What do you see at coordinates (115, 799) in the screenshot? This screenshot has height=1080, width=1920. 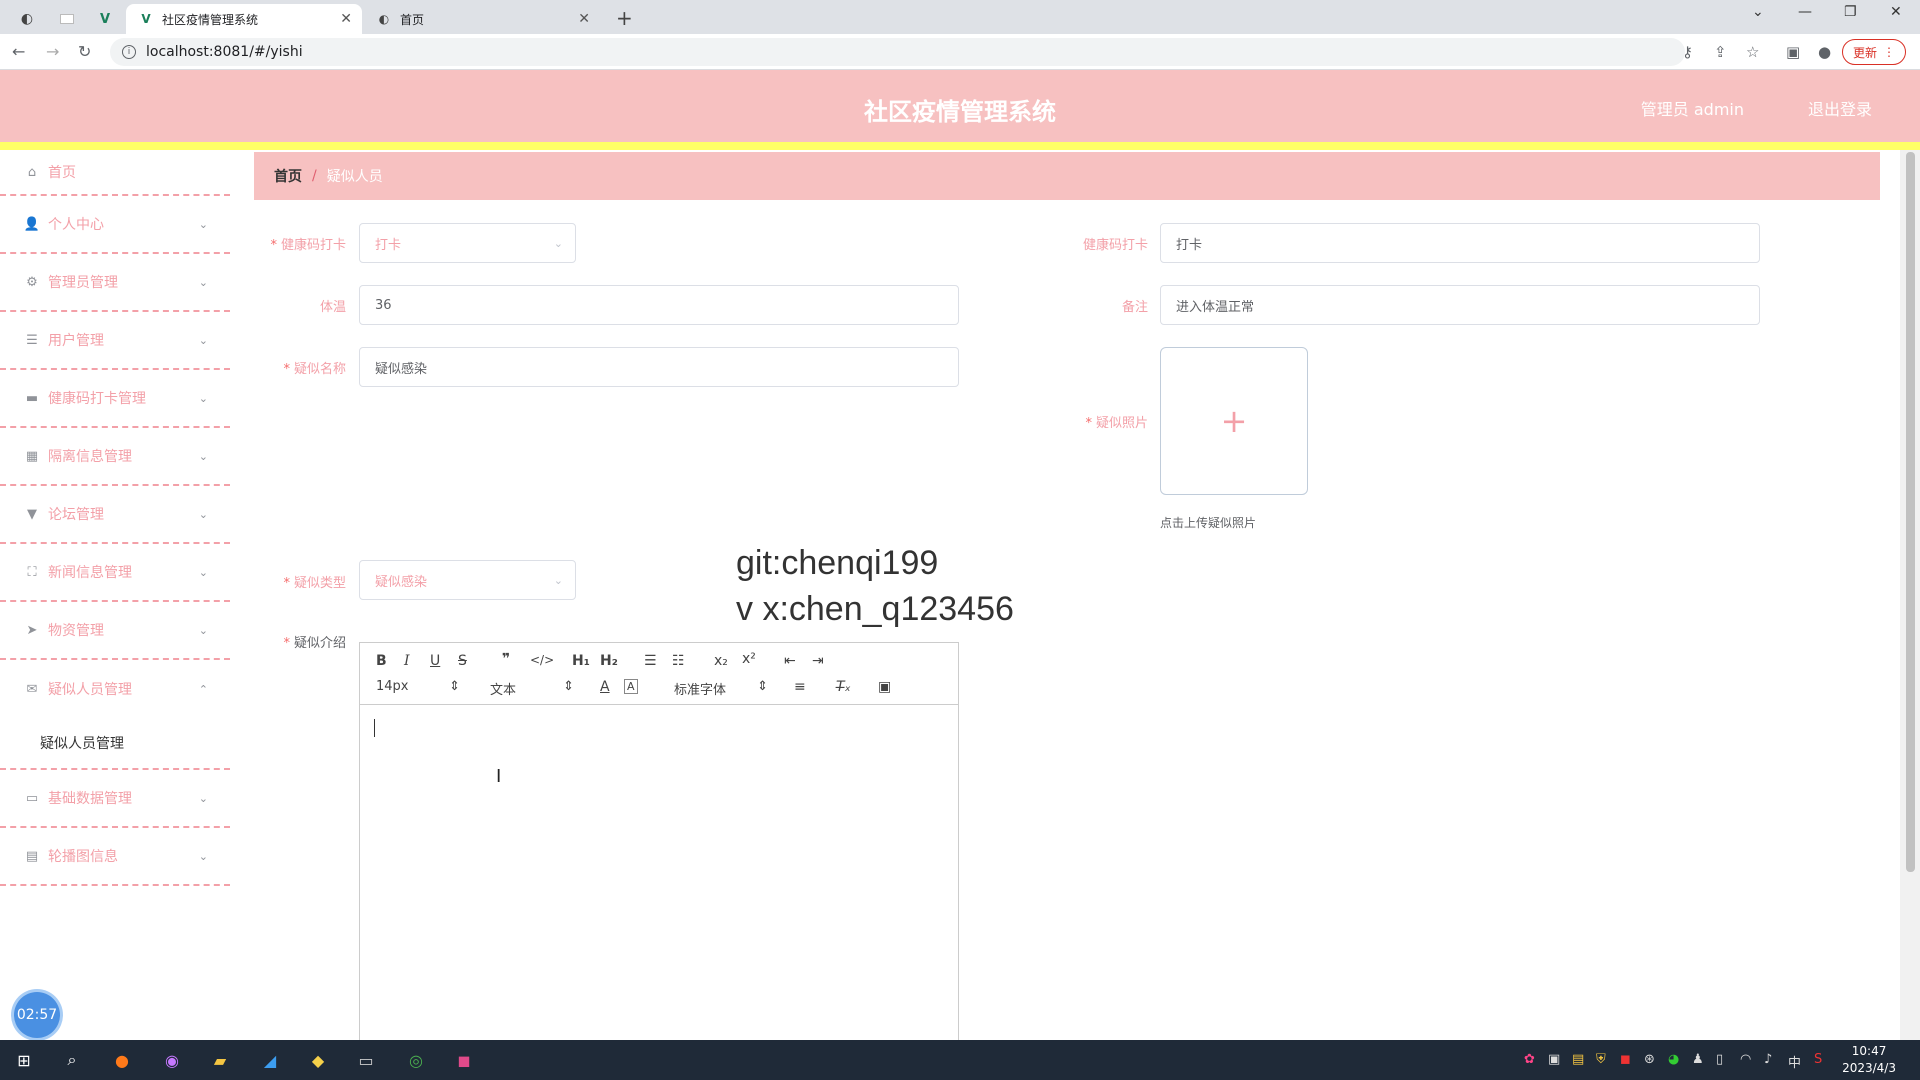 I see `sidebar-item-basedata: ▭ 基础数据管理 ⌄` at bounding box center [115, 799].